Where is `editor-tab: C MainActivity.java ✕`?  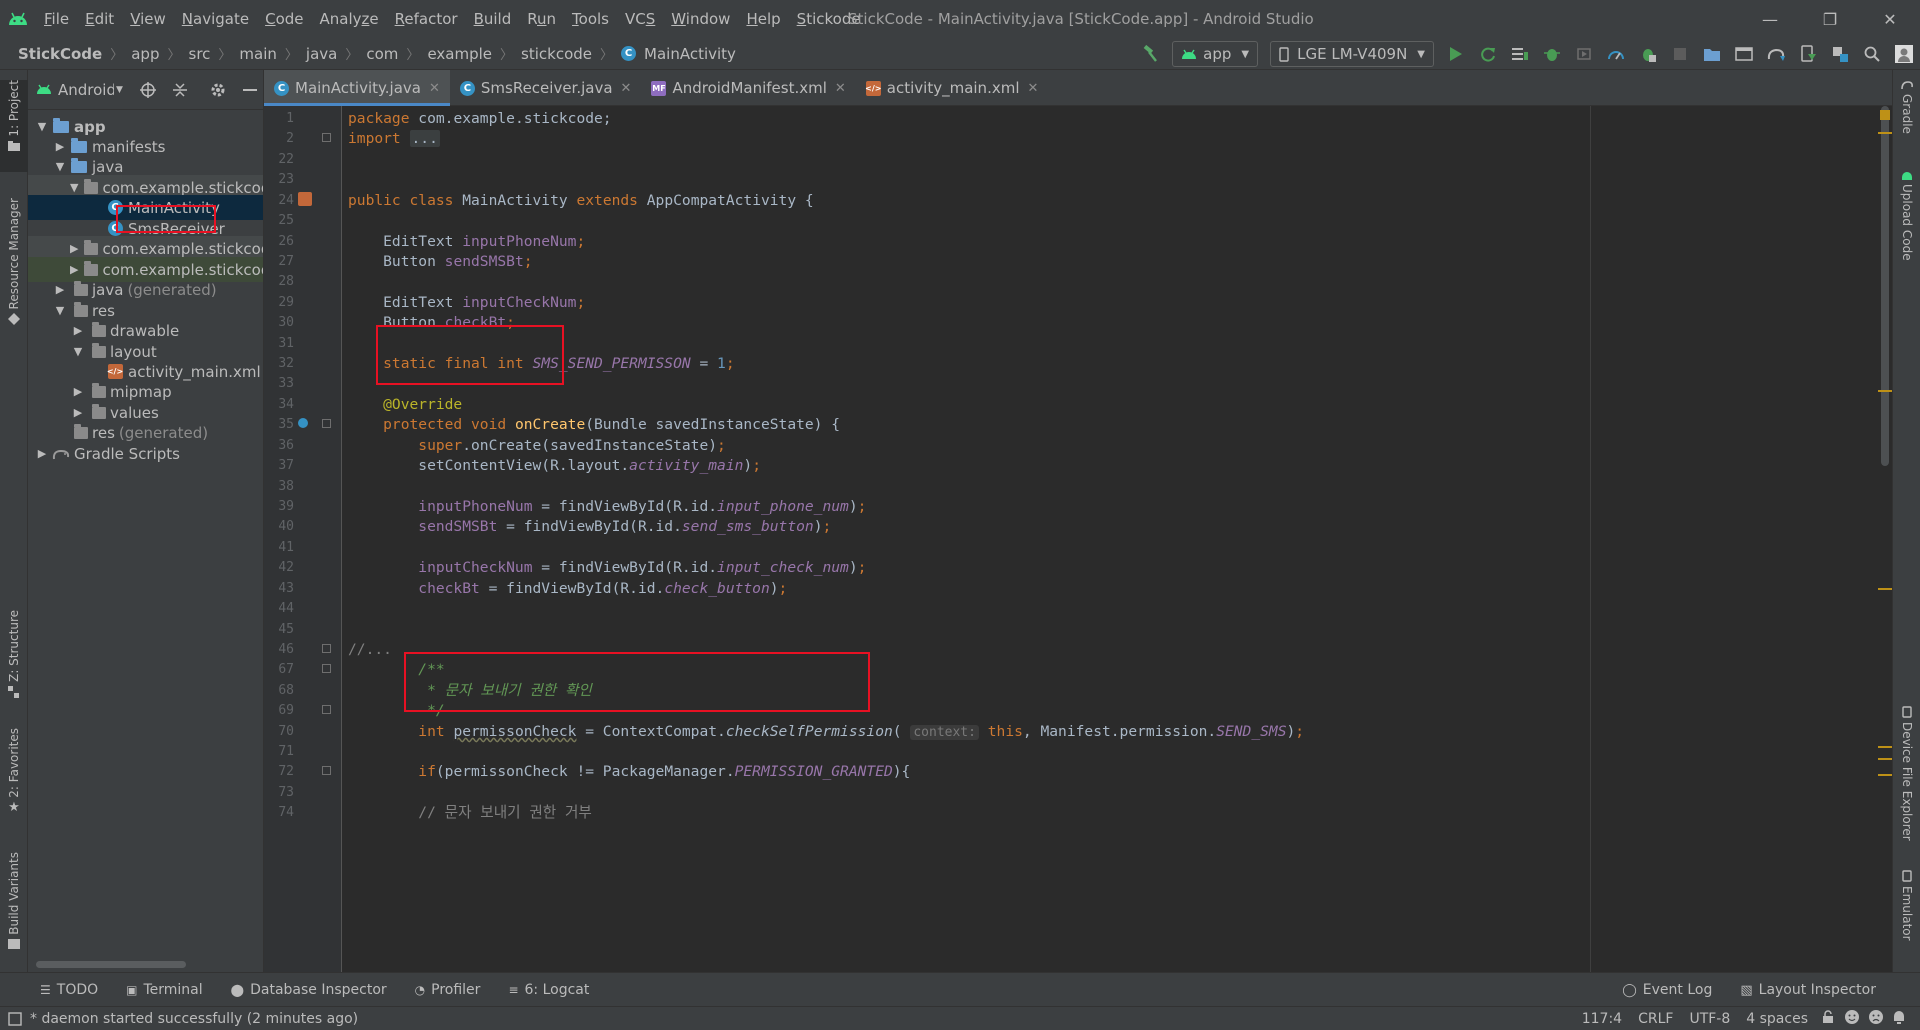
editor-tab: C MainActivity.java ✕ is located at coordinates (357, 88).